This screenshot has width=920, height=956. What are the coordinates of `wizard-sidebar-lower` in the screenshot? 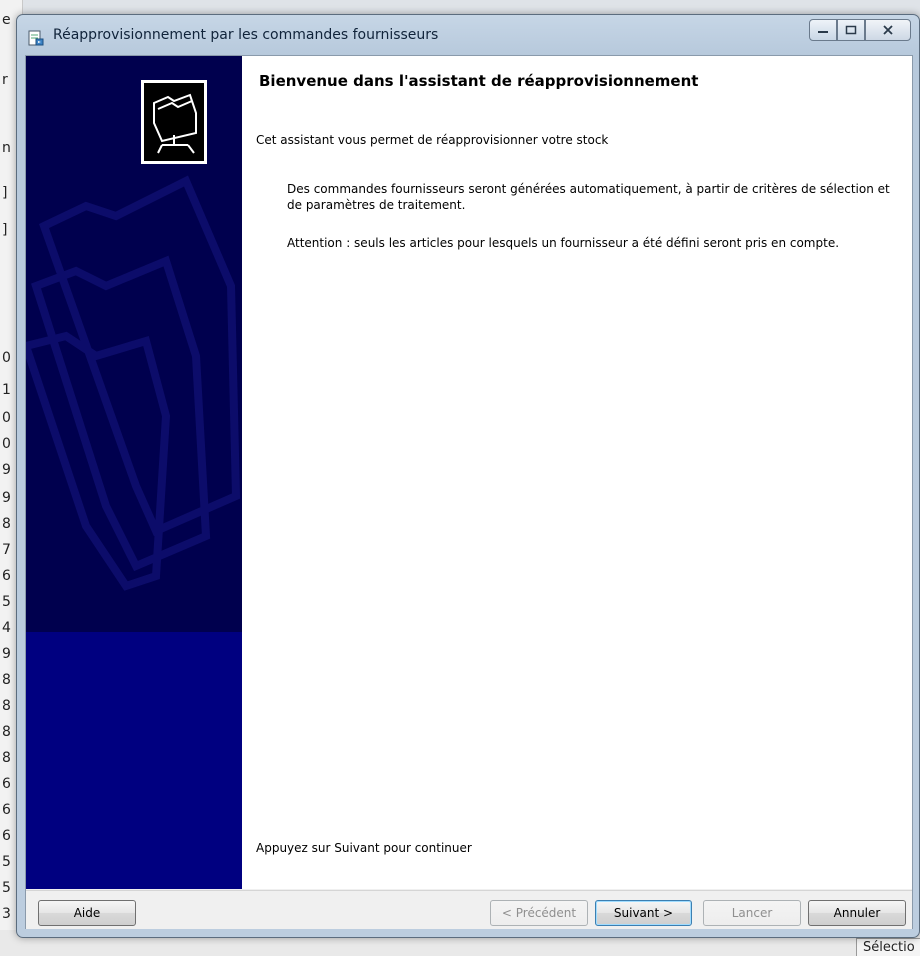 It's located at (134, 760).